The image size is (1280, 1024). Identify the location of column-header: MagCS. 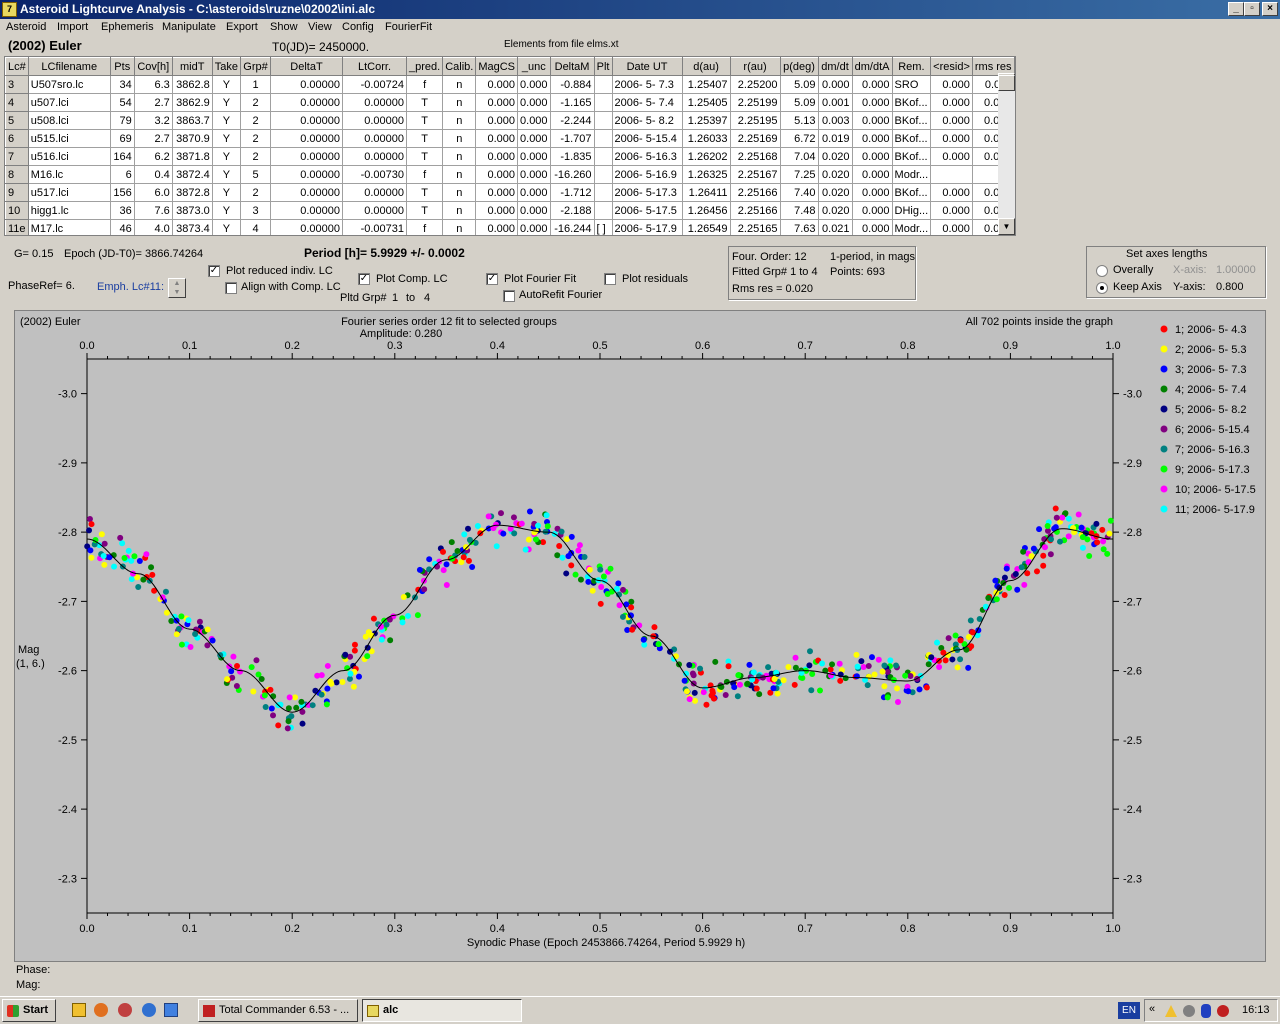
(497, 66).